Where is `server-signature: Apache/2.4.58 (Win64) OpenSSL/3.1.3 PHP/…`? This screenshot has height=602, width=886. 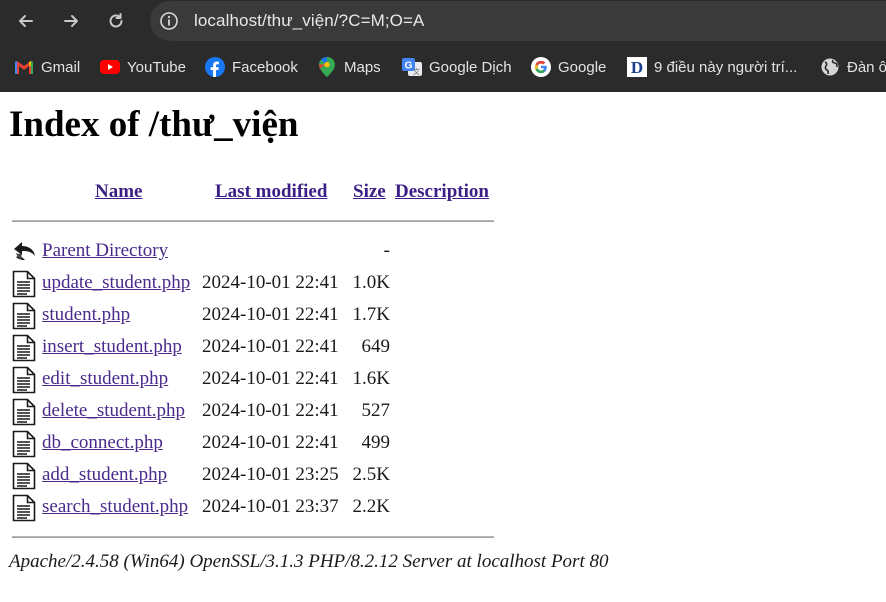 server-signature: Apache/2.4.58 (Win64) OpenSSL/3.1.3 PHP/… is located at coordinates (309, 561).